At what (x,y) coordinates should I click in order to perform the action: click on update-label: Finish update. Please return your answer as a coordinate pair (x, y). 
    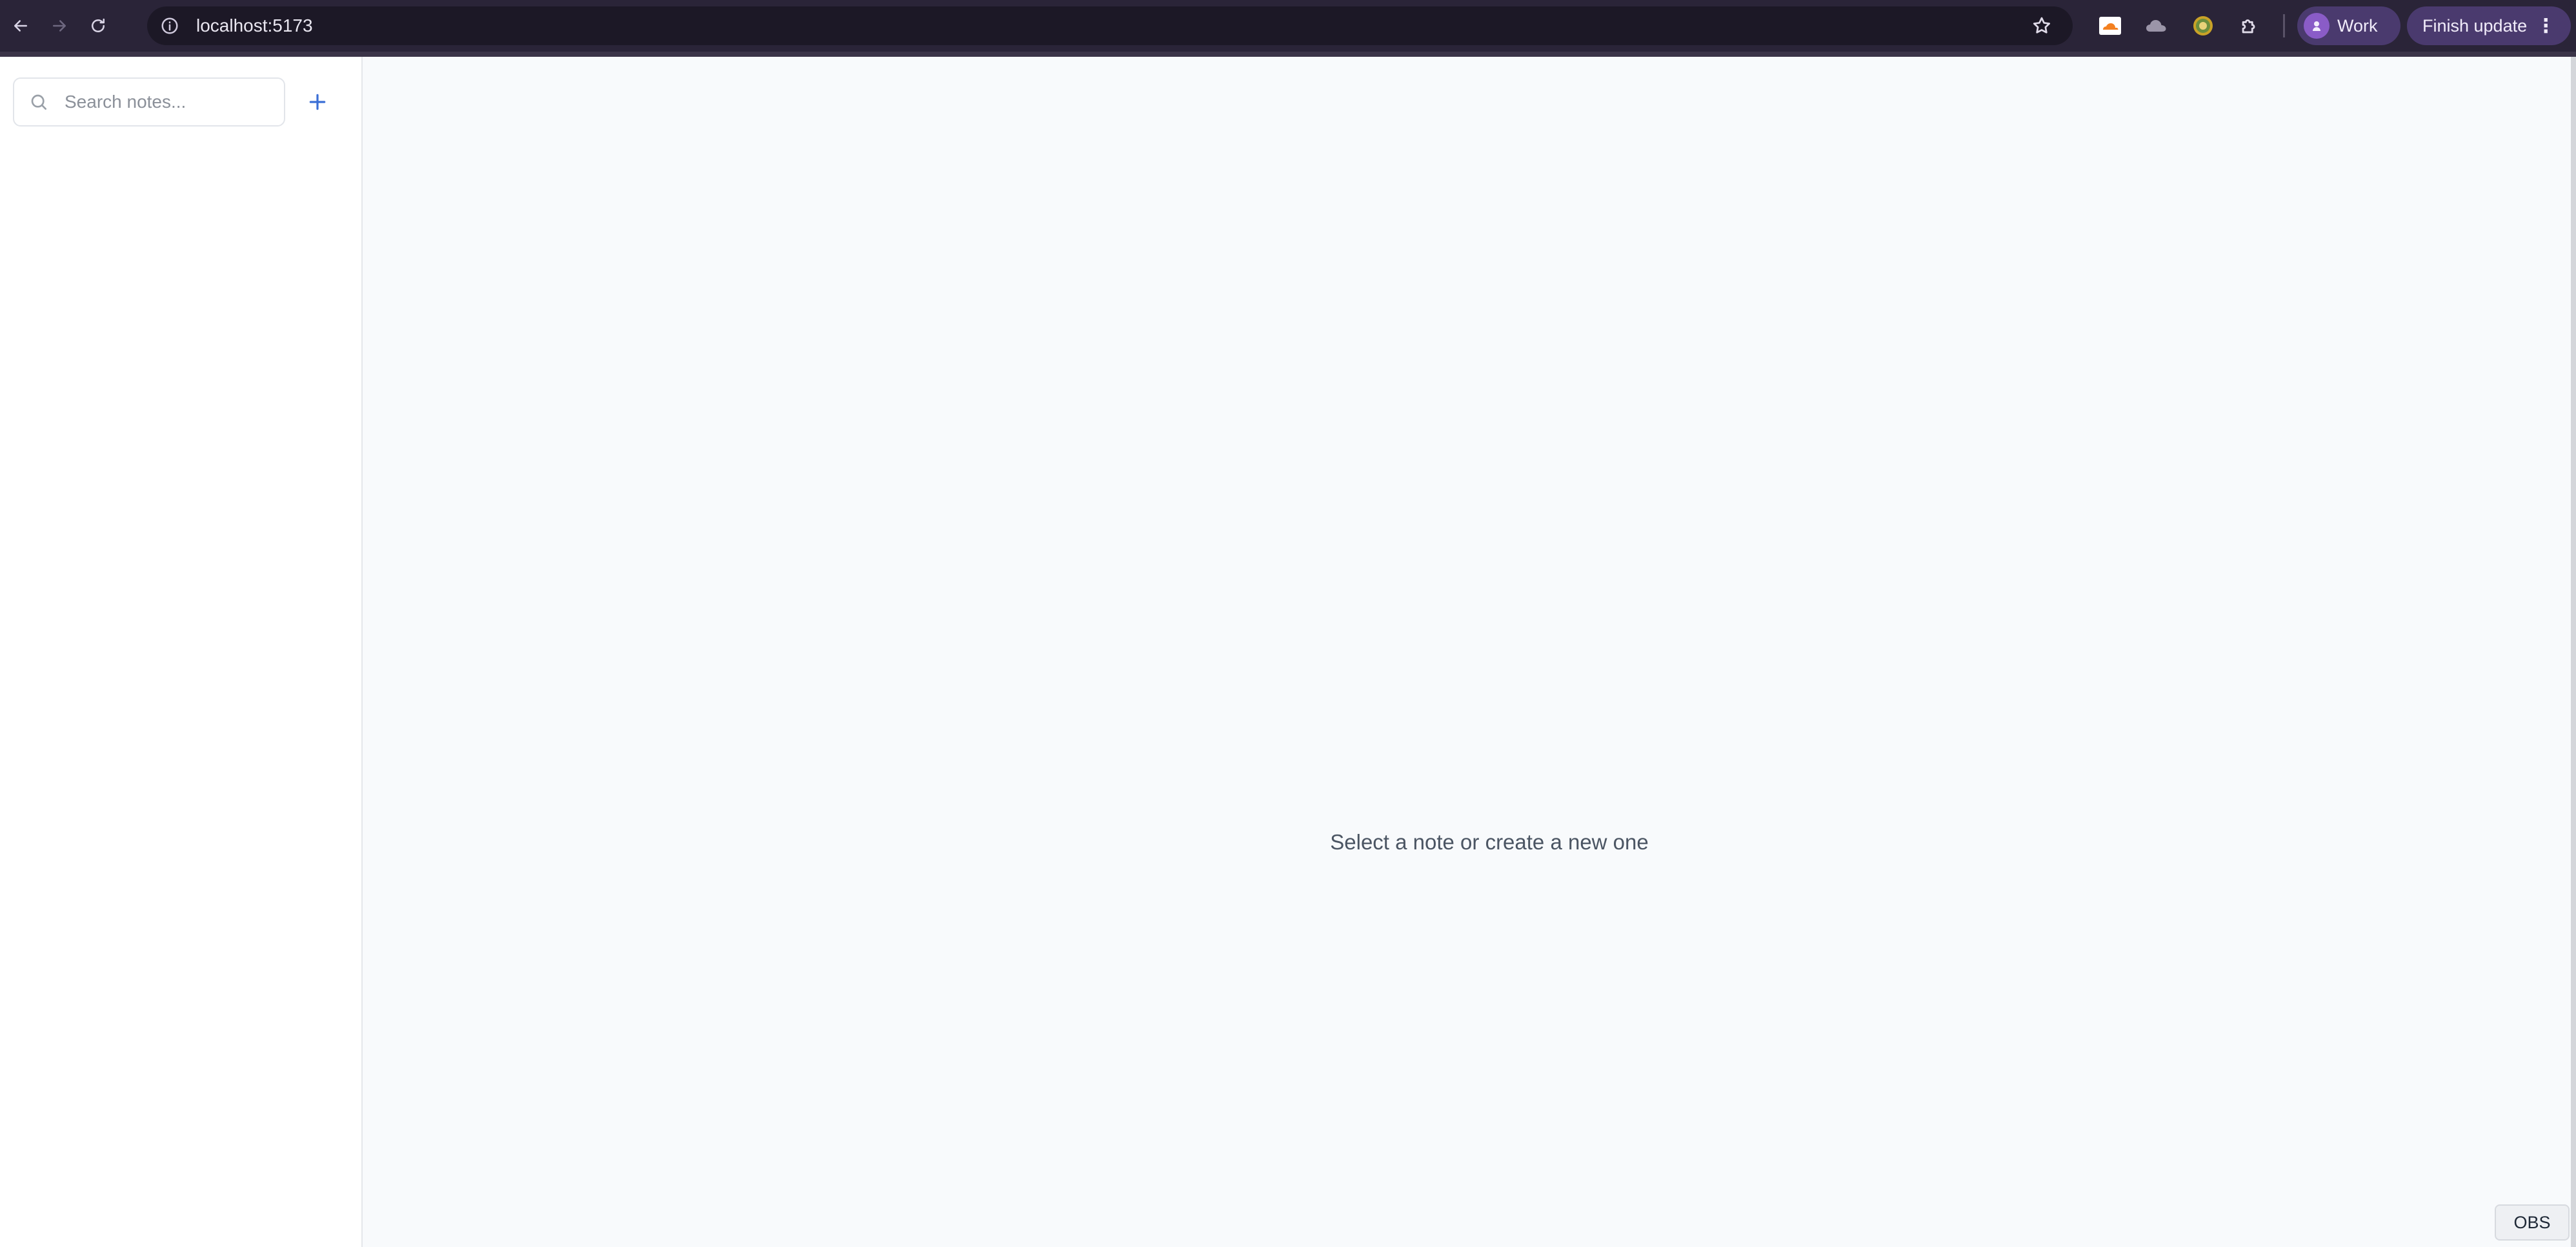
    Looking at the image, I should click on (2475, 25).